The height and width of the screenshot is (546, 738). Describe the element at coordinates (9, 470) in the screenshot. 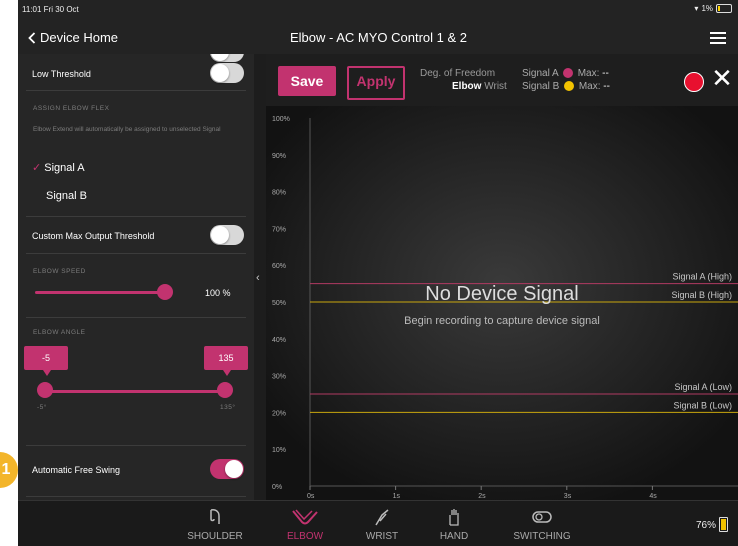

I see `step-marker: 1` at that location.